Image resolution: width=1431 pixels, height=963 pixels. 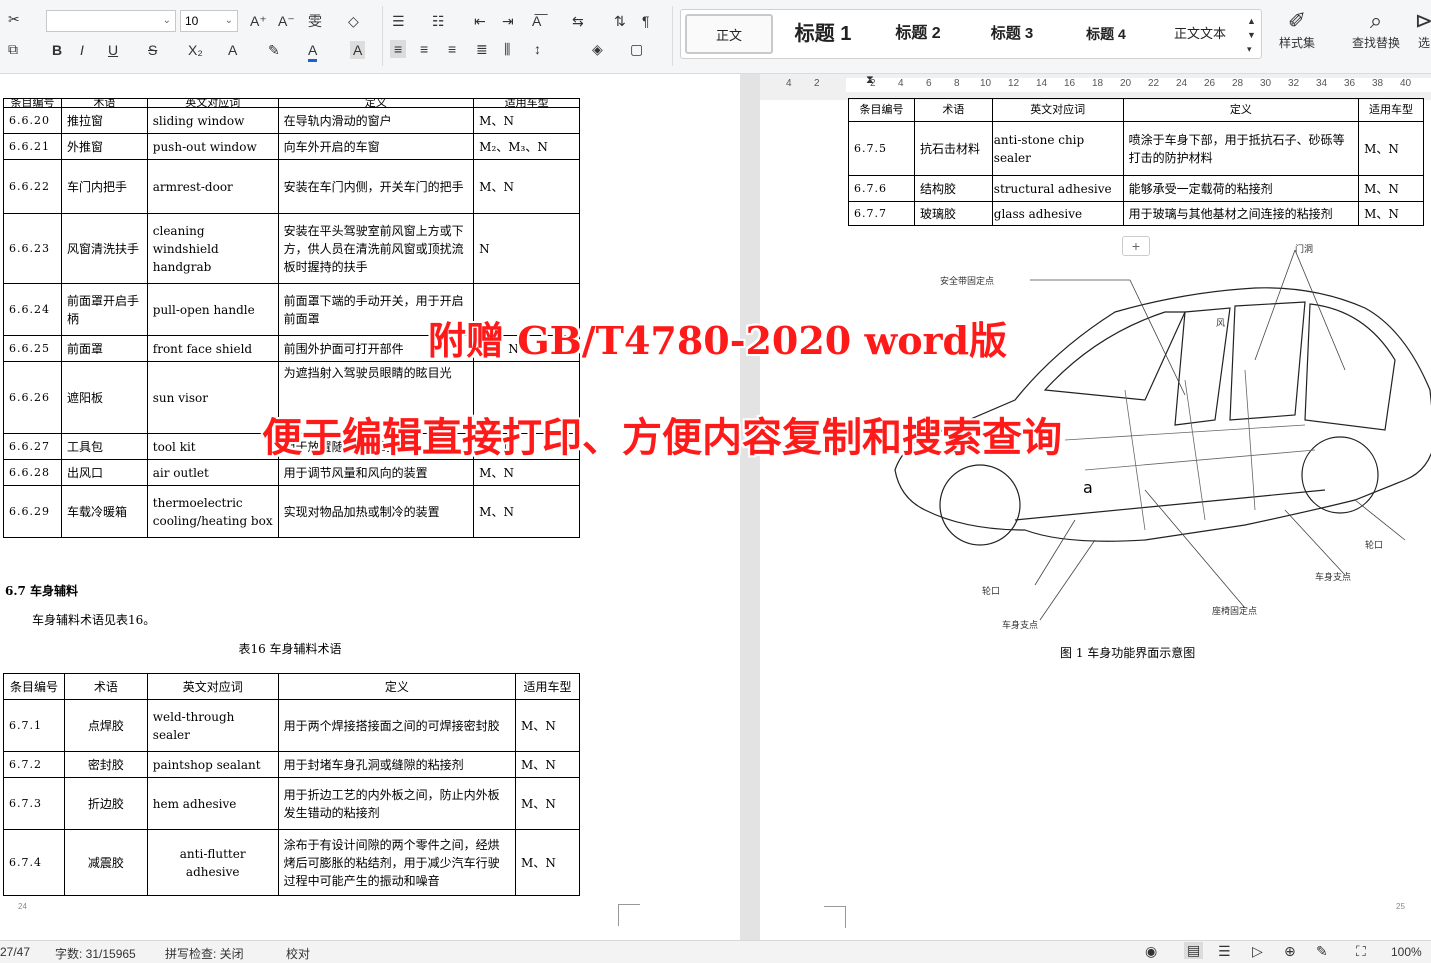 What do you see at coordinates (1257, 951) in the screenshot?
I see `play-icon: ▷` at bounding box center [1257, 951].